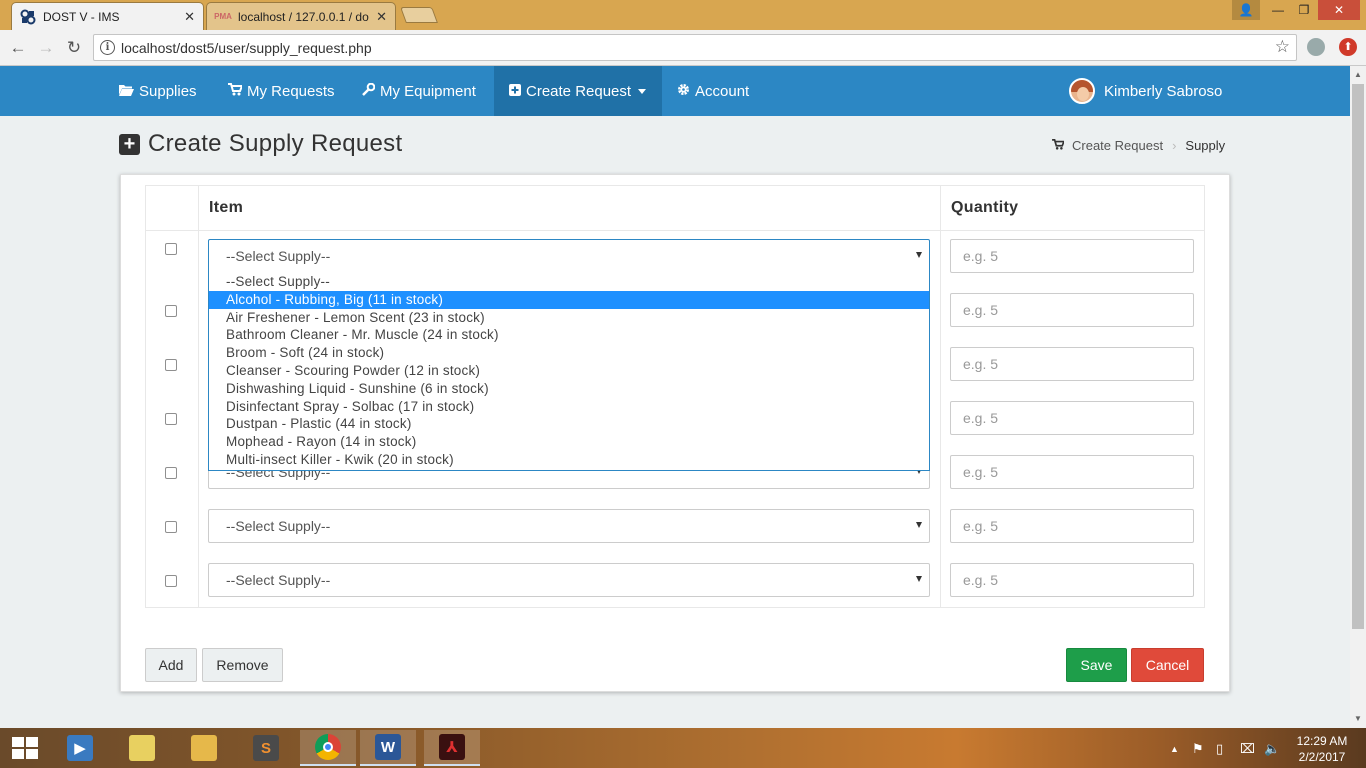 This screenshot has width=1366, height=768. What do you see at coordinates (246, 48) in the screenshot?
I see `url-text: localhost/dost5/user/supply_request.php` at bounding box center [246, 48].